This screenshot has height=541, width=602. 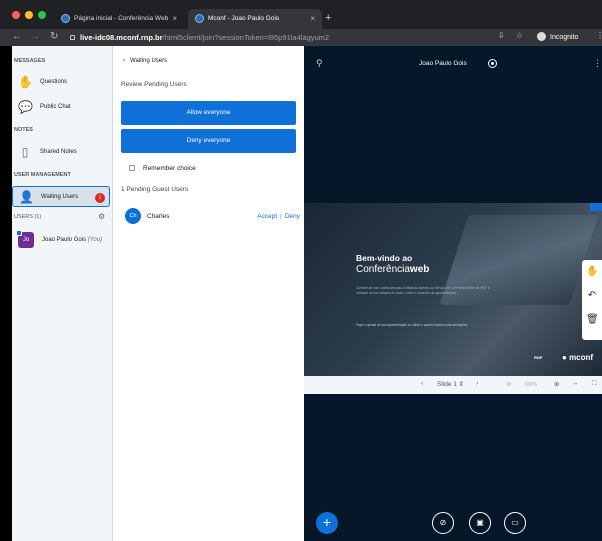 What do you see at coordinates (592, 320) in the screenshot?
I see `trash-icon: 🗑` at bounding box center [592, 320].